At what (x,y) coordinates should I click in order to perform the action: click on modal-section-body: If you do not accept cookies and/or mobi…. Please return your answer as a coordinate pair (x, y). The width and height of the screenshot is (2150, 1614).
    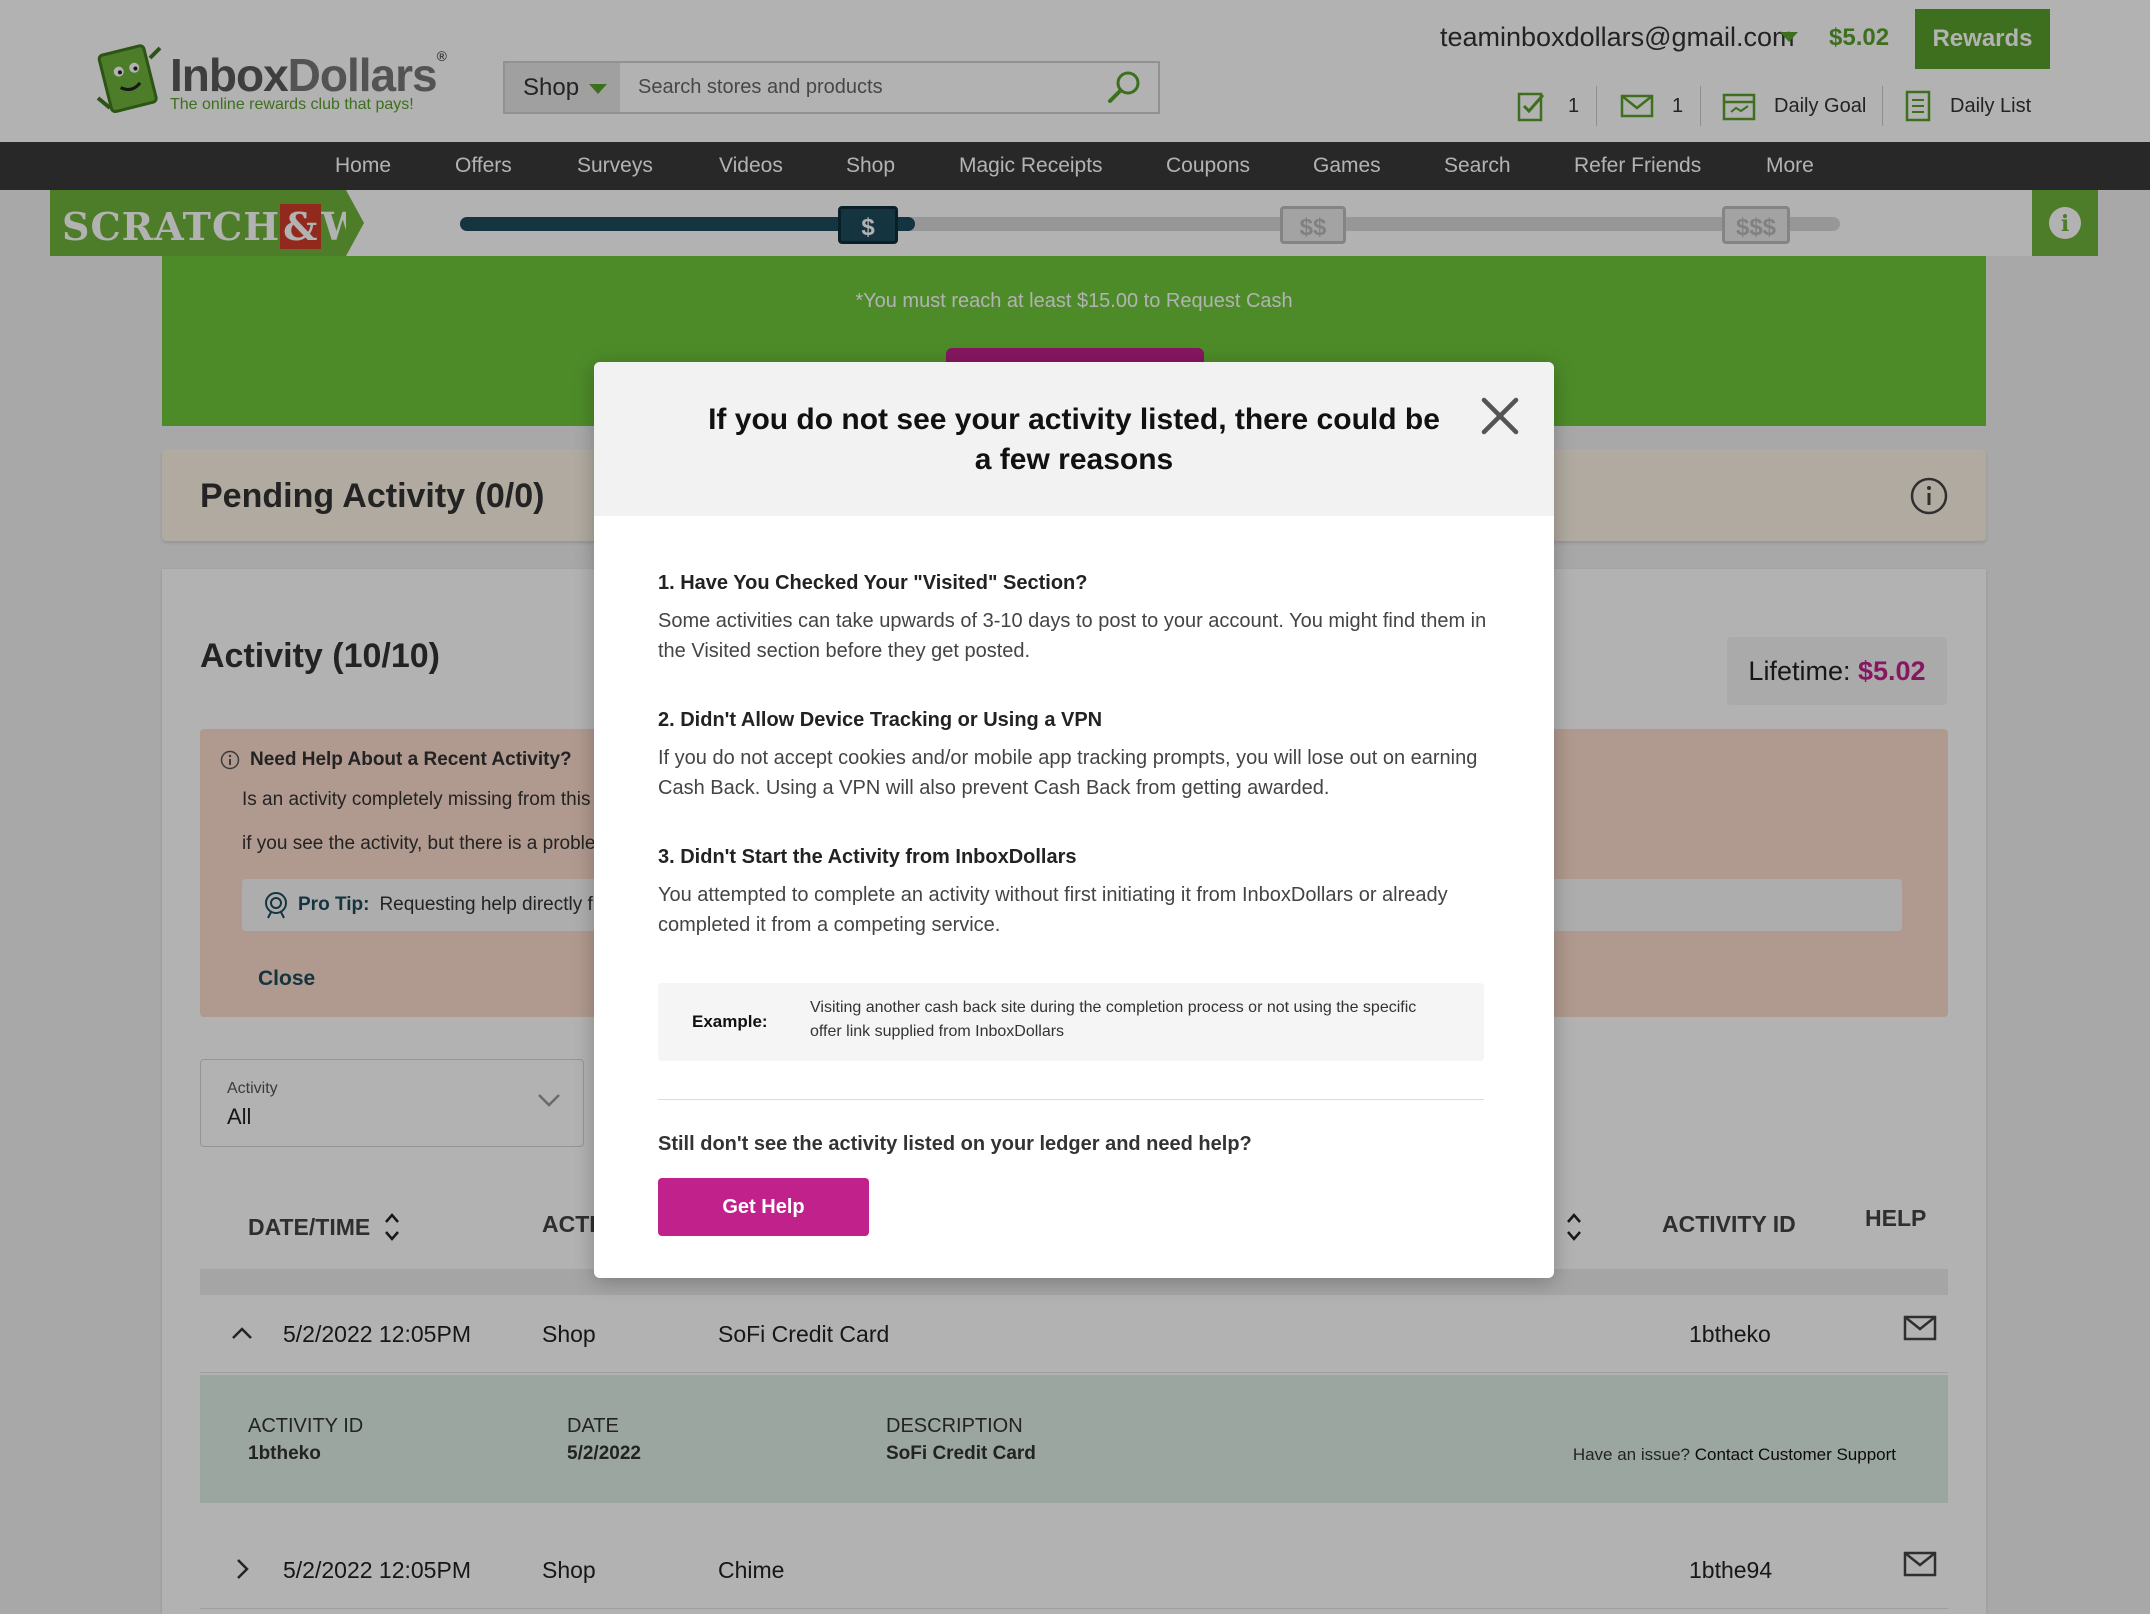
    Looking at the image, I should click on (1068, 773).